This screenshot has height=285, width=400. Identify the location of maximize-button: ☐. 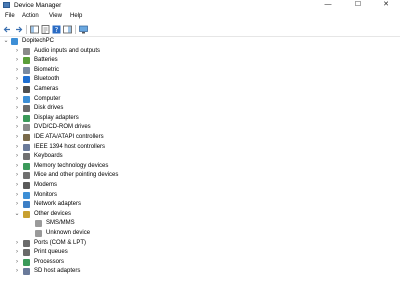
(358, 5).